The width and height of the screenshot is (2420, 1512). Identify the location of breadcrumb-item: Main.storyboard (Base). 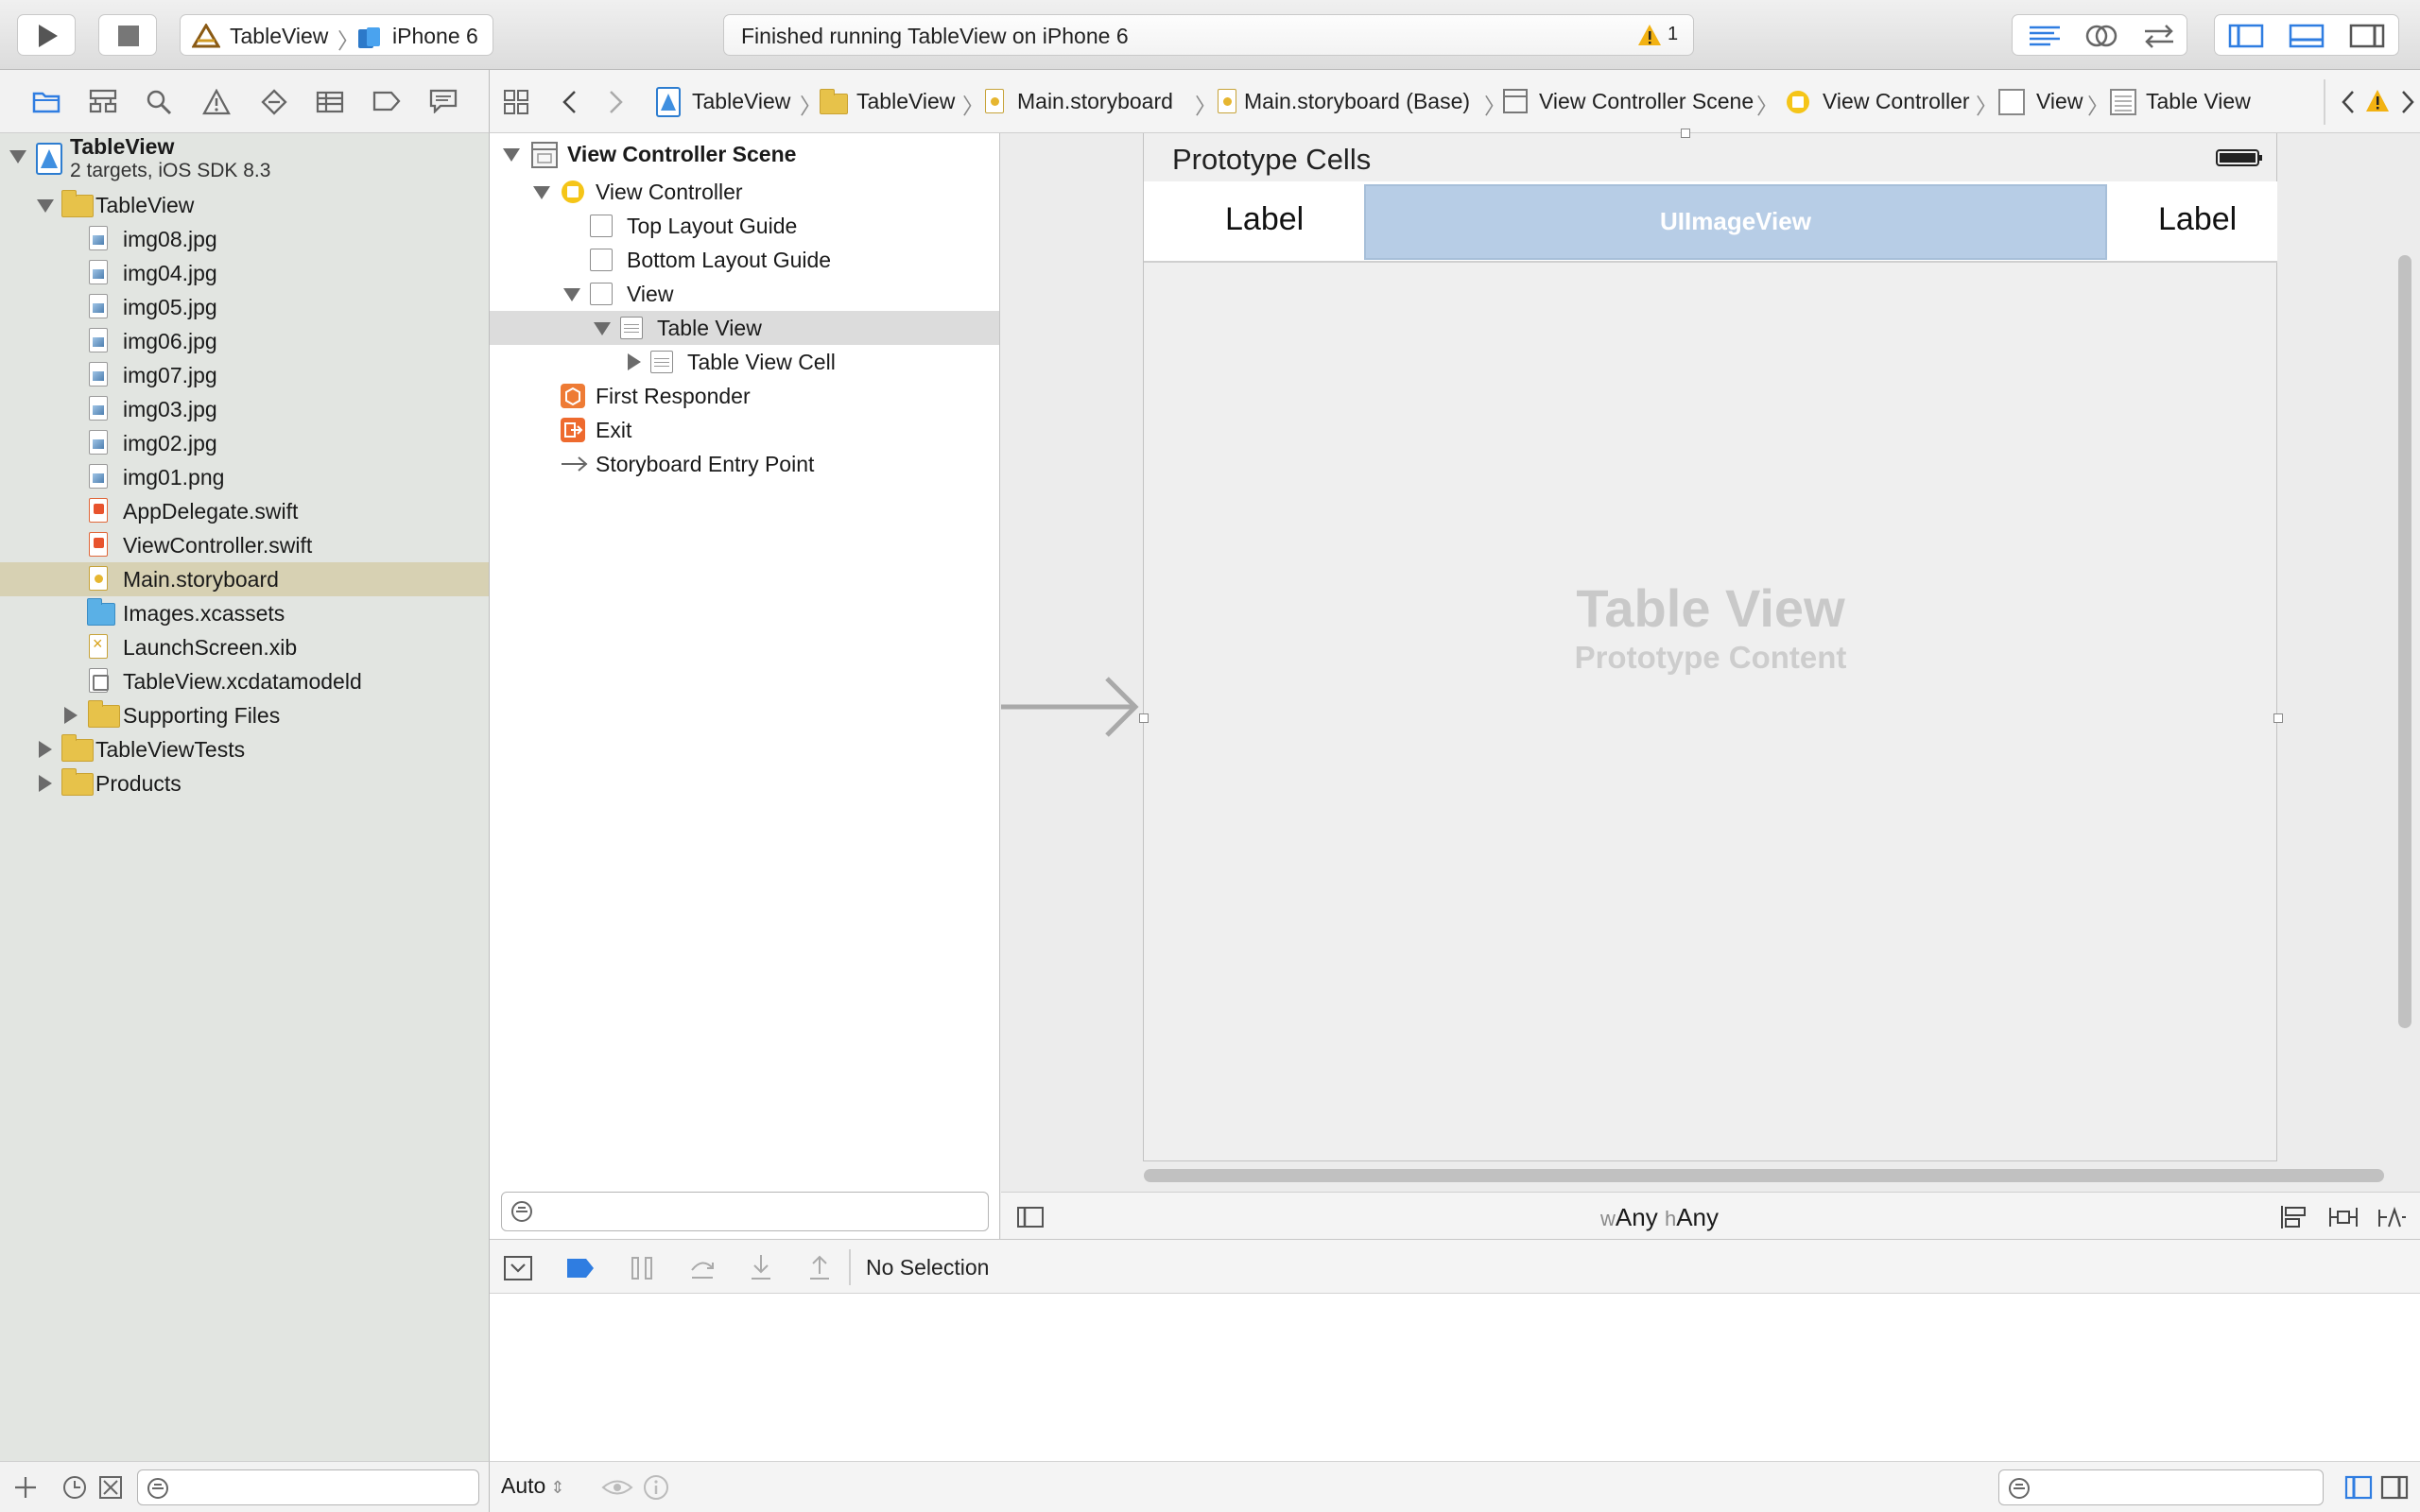
(1357, 101).